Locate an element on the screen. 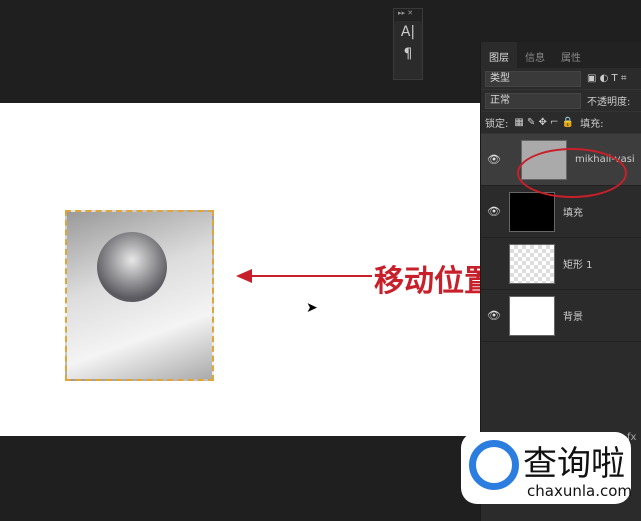 This screenshot has width=641, height=521. layer-name: 矩形 1 is located at coordinates (578, 265).